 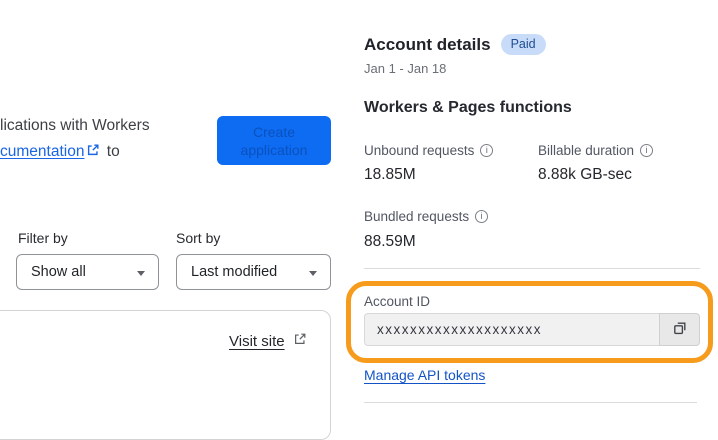 I want to click on date-range: Jan 1 - Jan 18, so click(x=405, y=68).